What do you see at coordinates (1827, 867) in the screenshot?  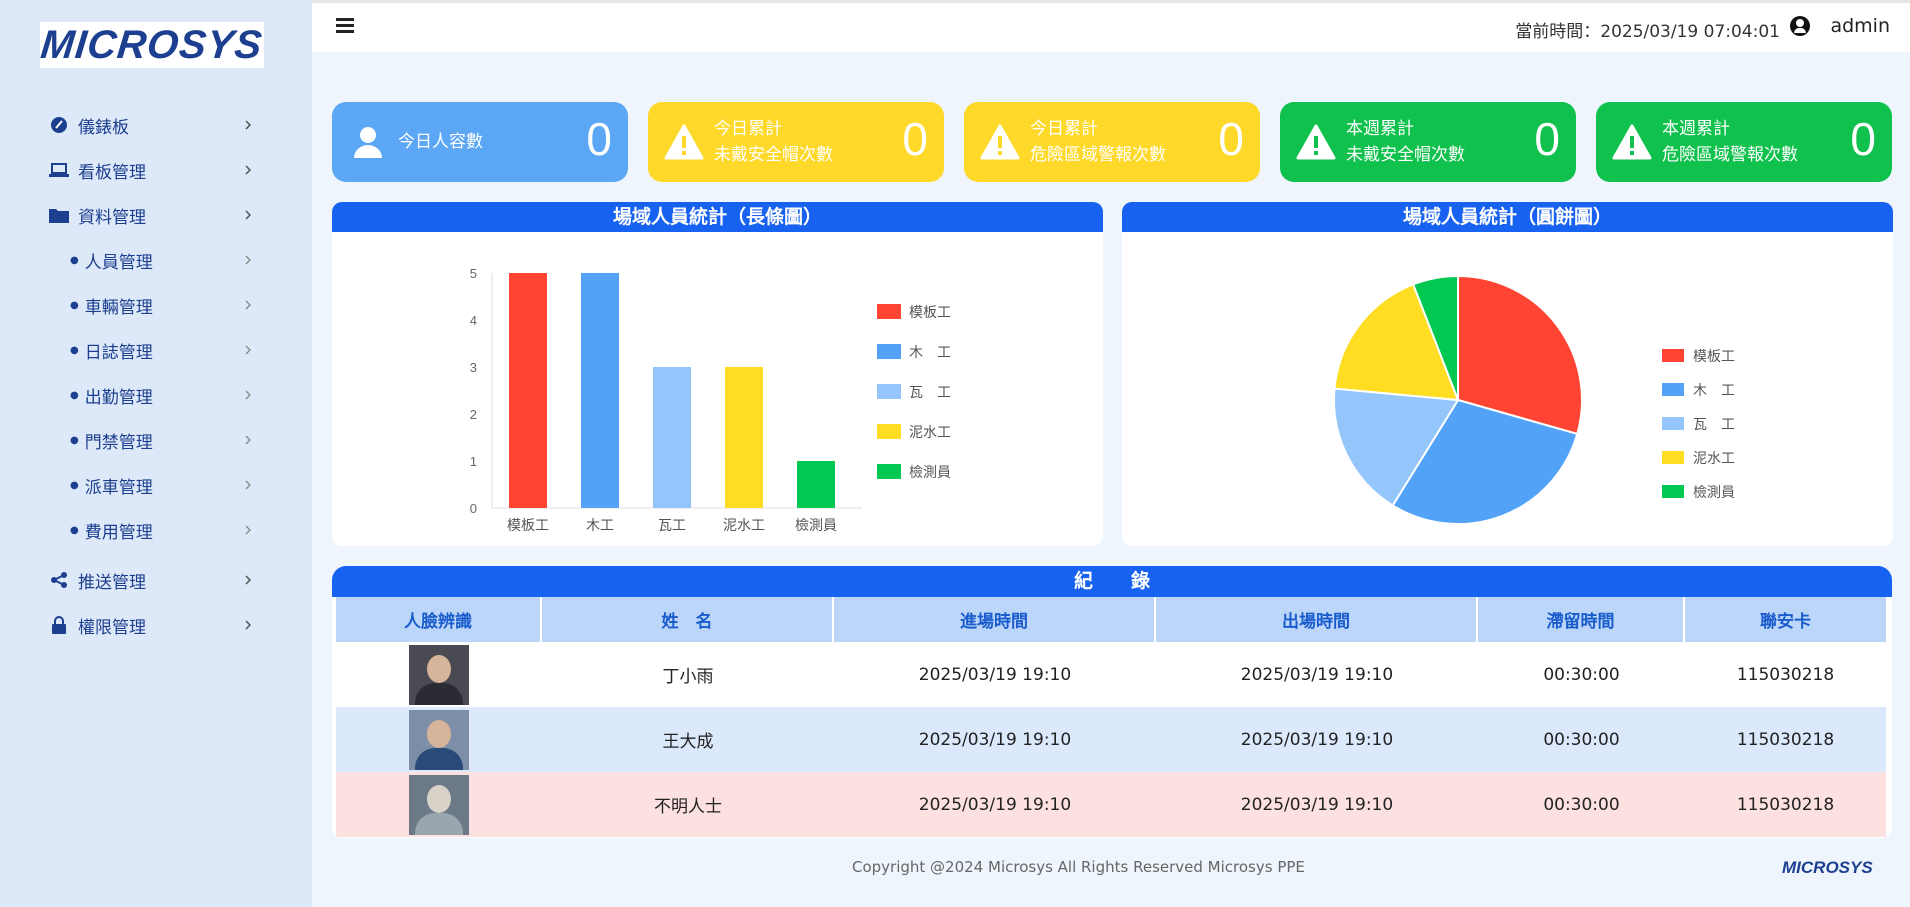 I see `footer-logo: MICROSYS` at bounding box center [1827, 867].